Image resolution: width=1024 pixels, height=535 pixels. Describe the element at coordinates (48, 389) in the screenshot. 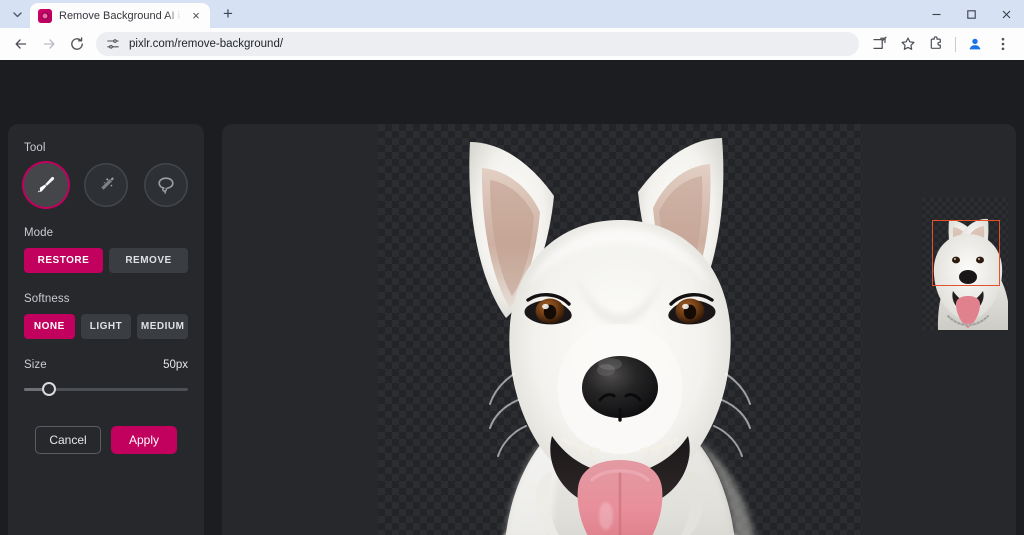

I see `slider-handle` at that location.